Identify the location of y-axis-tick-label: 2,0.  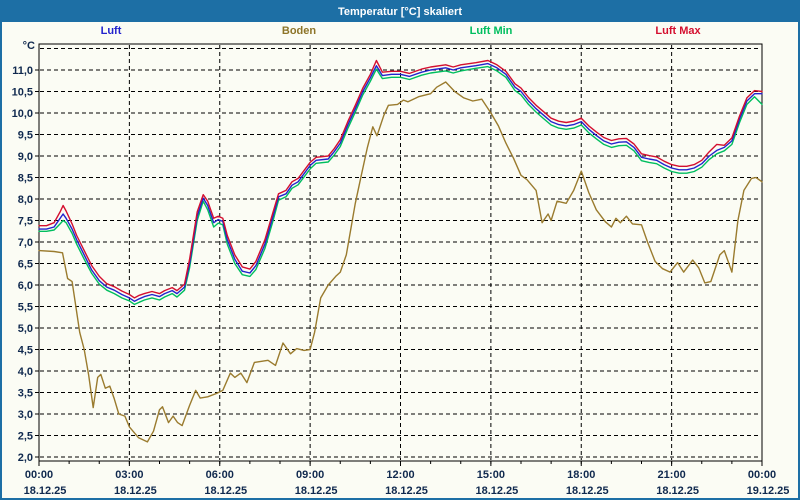
(25, 458).